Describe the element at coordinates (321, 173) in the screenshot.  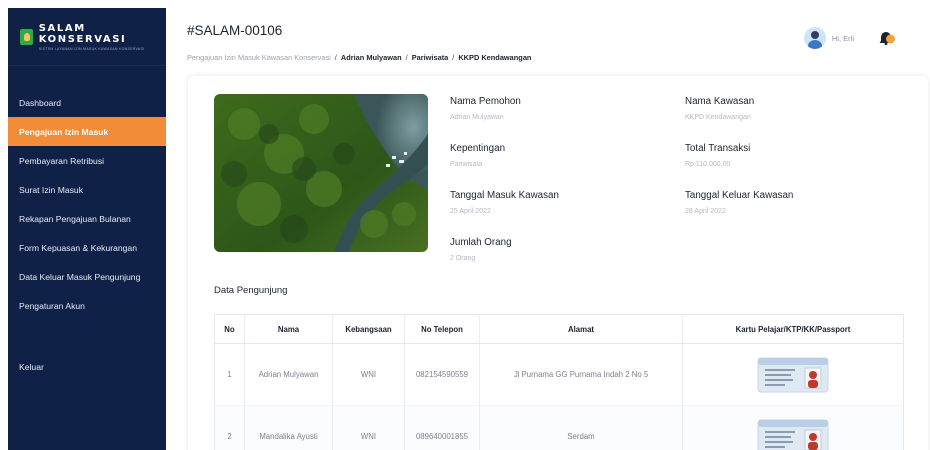
I see `location-photo` at that location.